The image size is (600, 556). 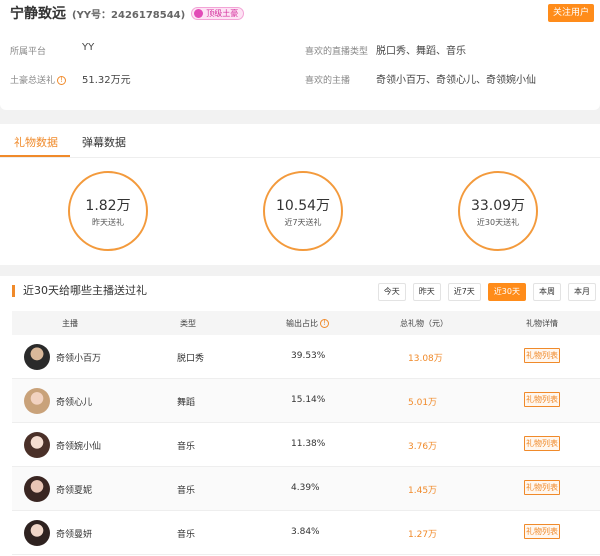 I want to click on total-gift: 3.76万, so click(x=423, y=447).